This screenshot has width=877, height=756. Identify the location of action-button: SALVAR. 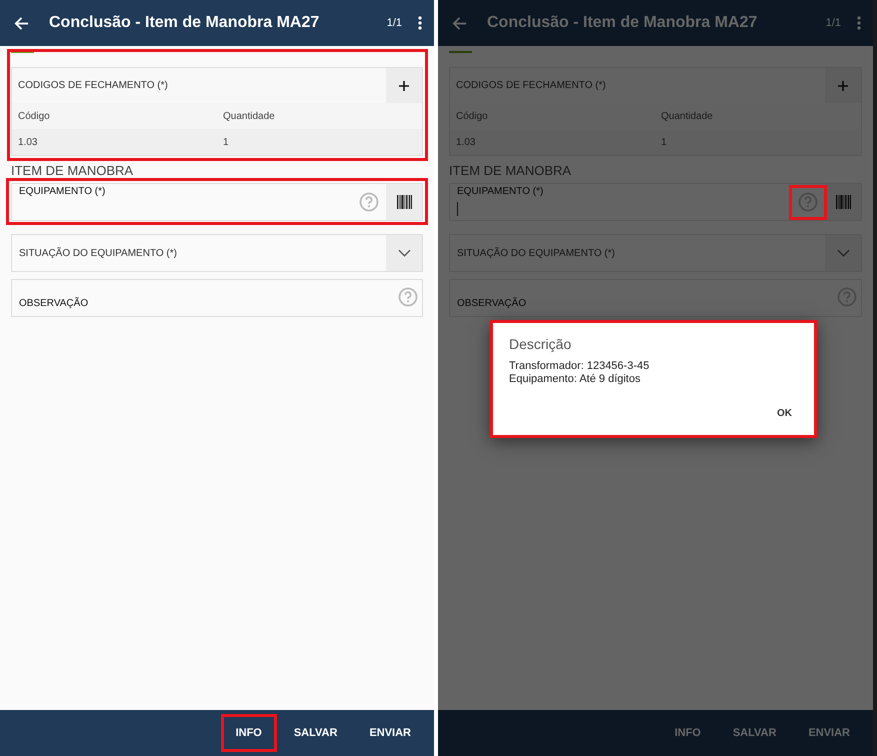
(315, 733).